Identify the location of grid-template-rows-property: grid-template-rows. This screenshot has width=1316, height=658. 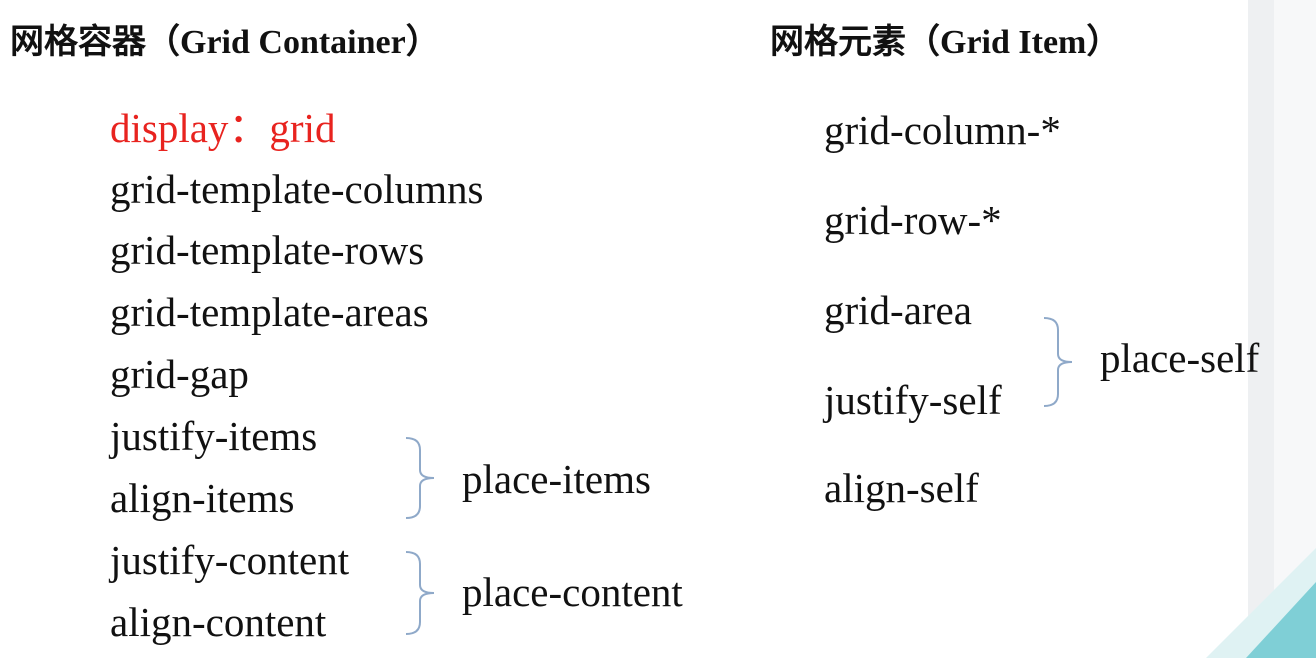
(267, 250).